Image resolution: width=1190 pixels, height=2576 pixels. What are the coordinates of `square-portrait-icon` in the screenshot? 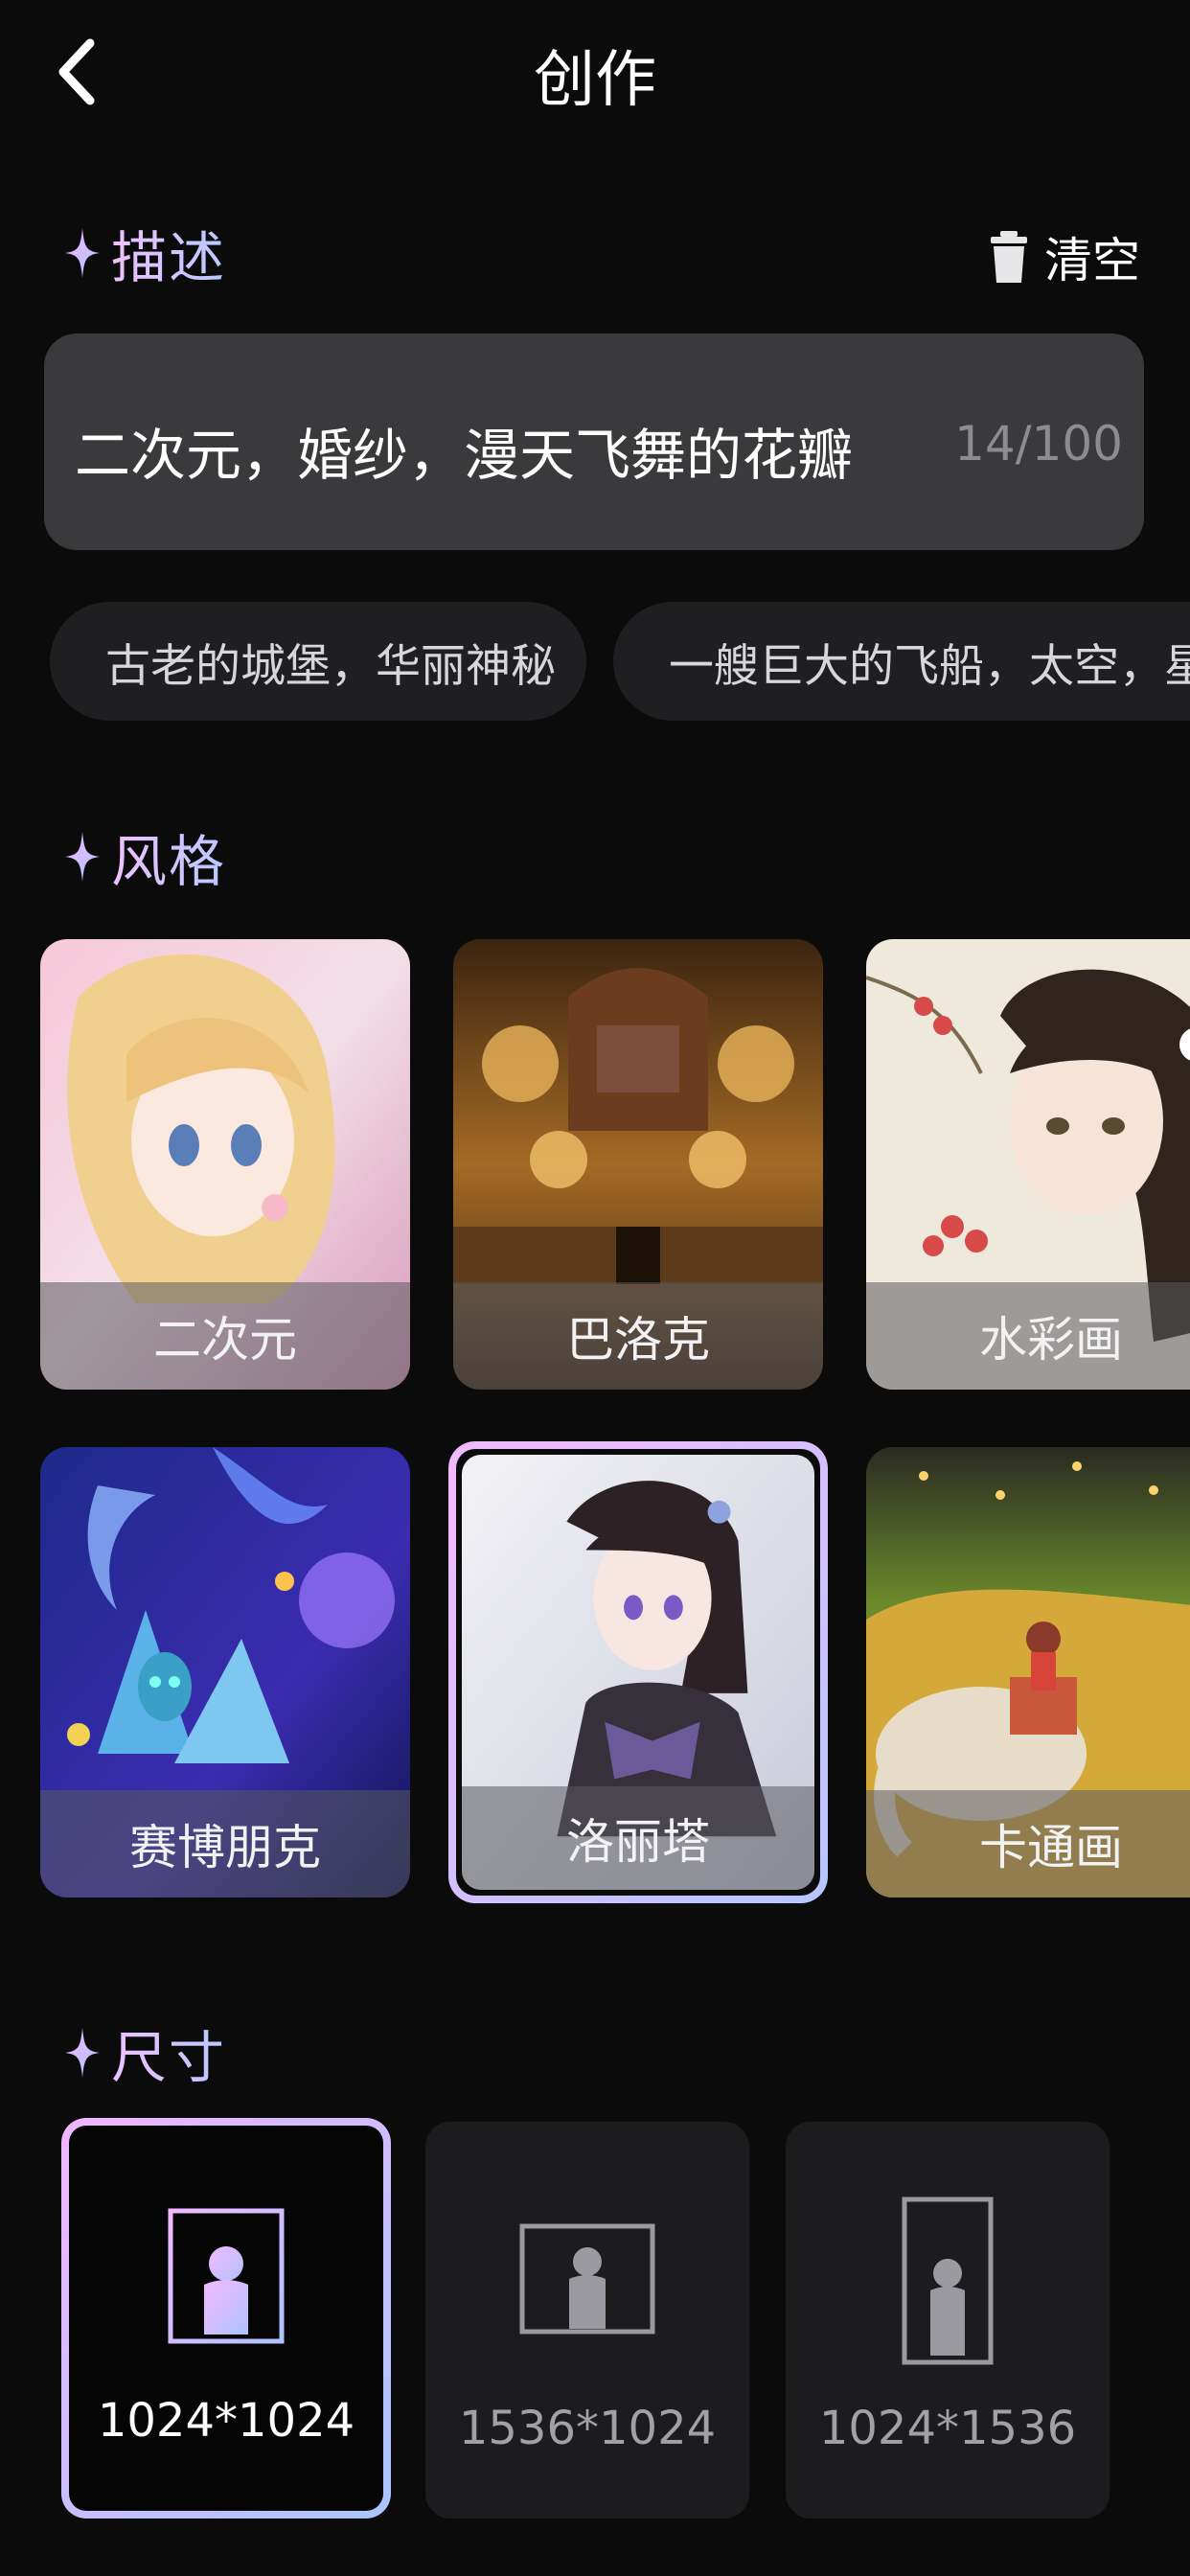 It's located at (226, 2276).